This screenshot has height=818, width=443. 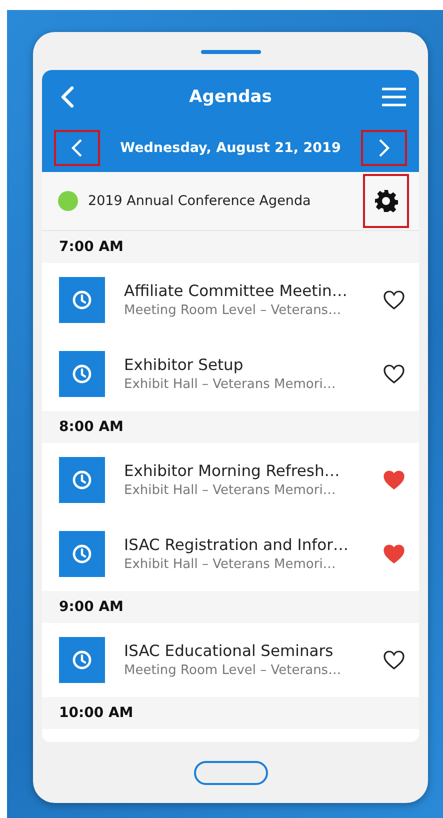 I want to click on settings-button, so click(x=386, y=201).